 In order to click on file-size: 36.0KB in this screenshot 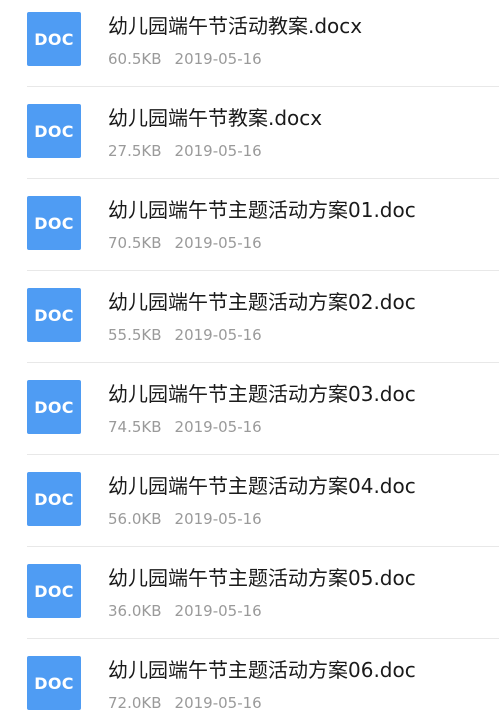, I will do `click(135, 611)`.